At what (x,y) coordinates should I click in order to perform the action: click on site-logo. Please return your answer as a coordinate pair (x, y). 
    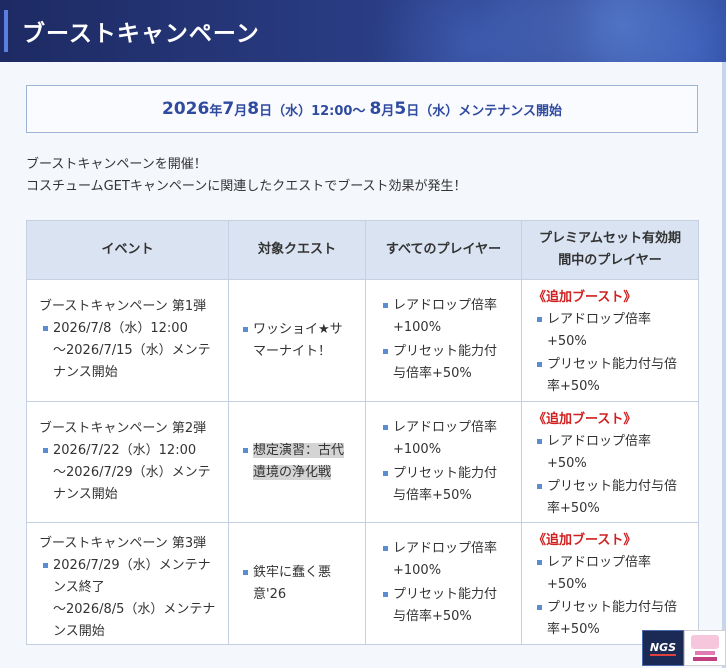
    Looking at the image, I should click on (705, 648).